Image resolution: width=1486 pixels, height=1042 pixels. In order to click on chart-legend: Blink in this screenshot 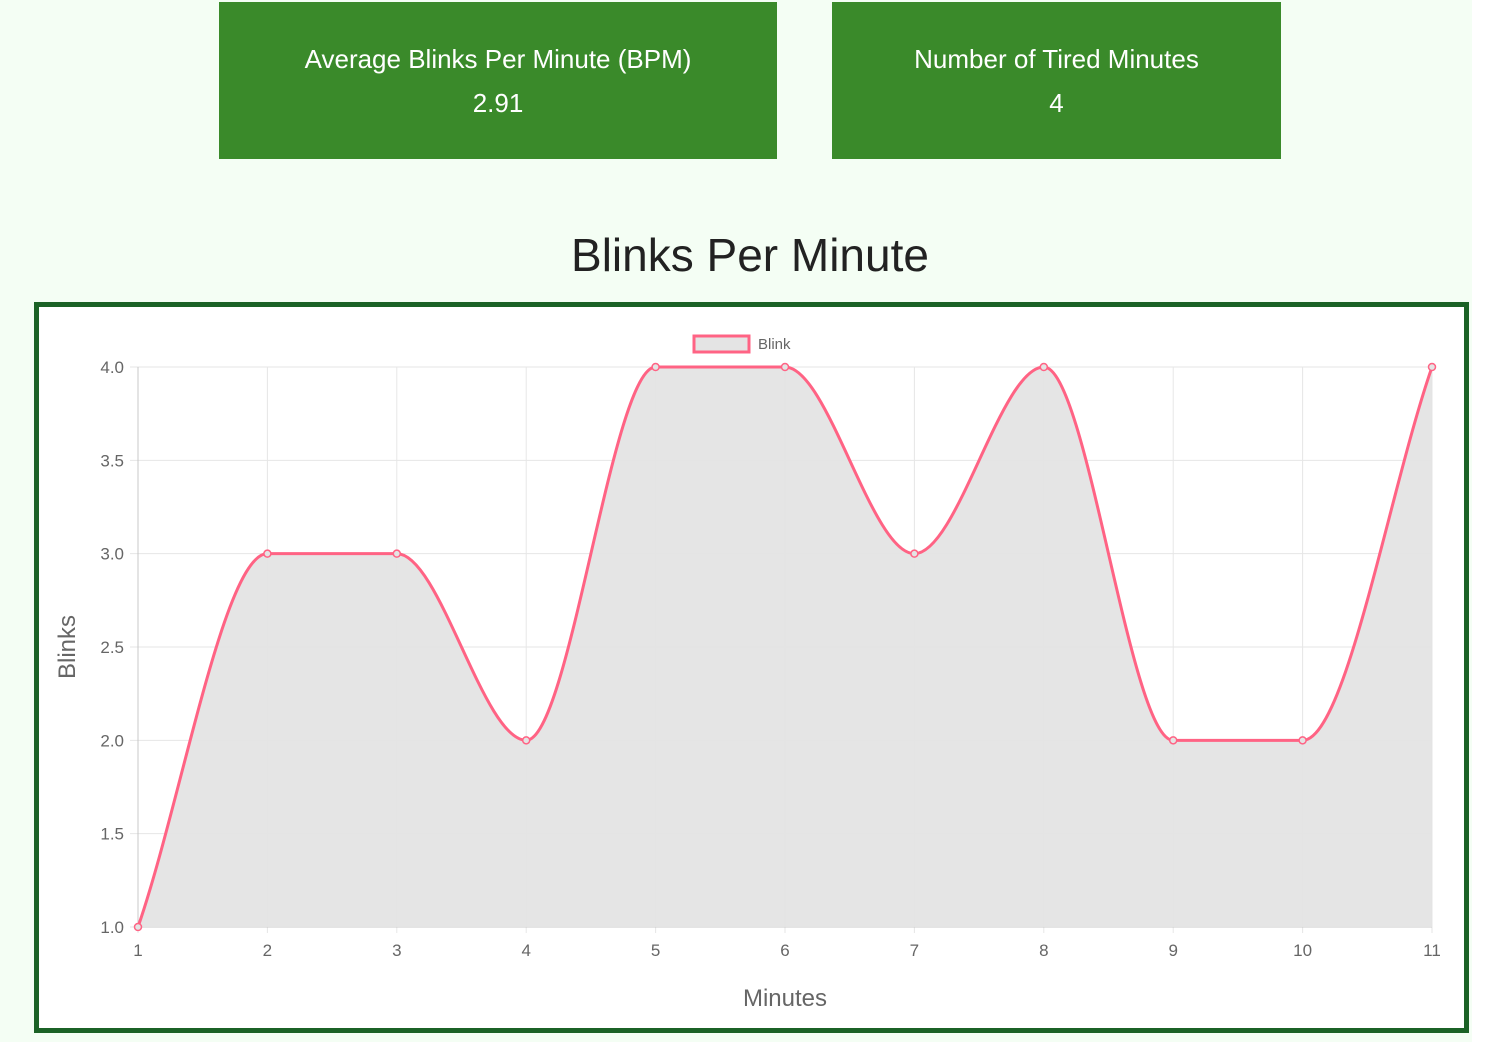, I will do `click(741, 344)`.